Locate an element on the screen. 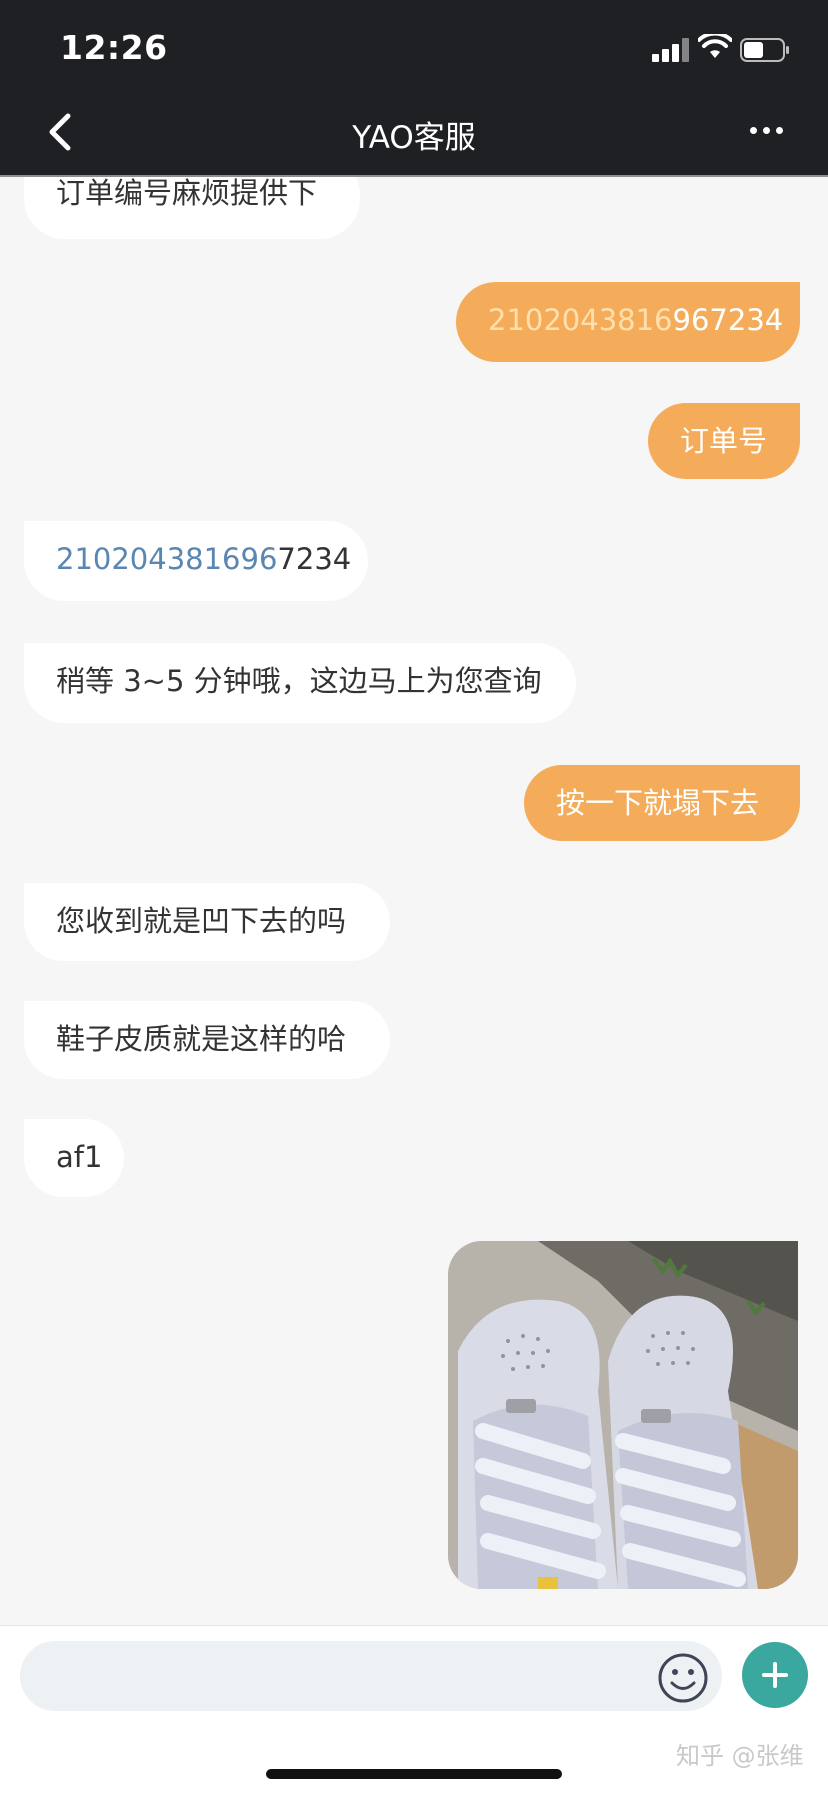 This screenshot has width=828, height=1793. message-outgoing: 订单号 is located at coordinates (724, 441).